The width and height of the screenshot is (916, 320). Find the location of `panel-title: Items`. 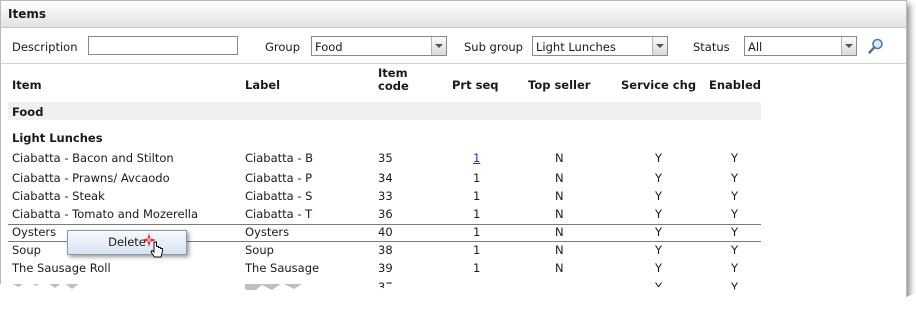

panel-title: Items is located at coordinates (27, 14).